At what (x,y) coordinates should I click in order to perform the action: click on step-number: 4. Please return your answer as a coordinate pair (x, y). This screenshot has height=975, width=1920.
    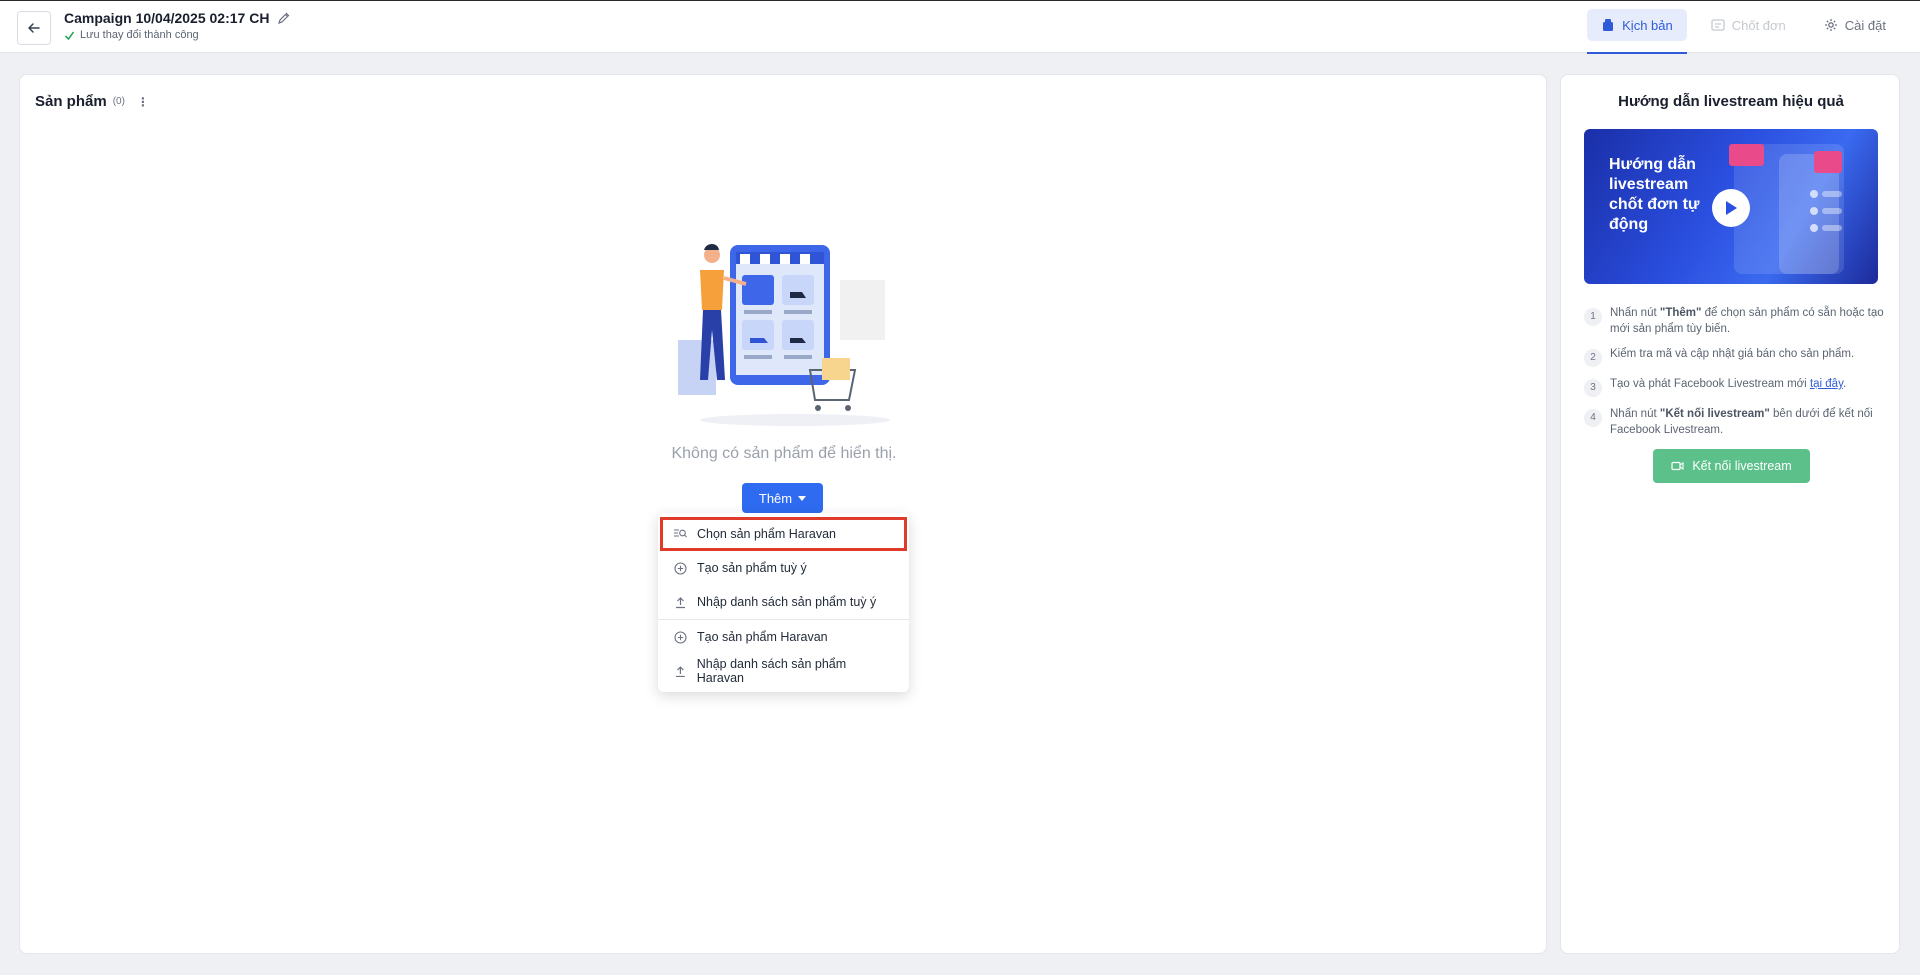
    Looking at the image, I should click on (1593, 418).